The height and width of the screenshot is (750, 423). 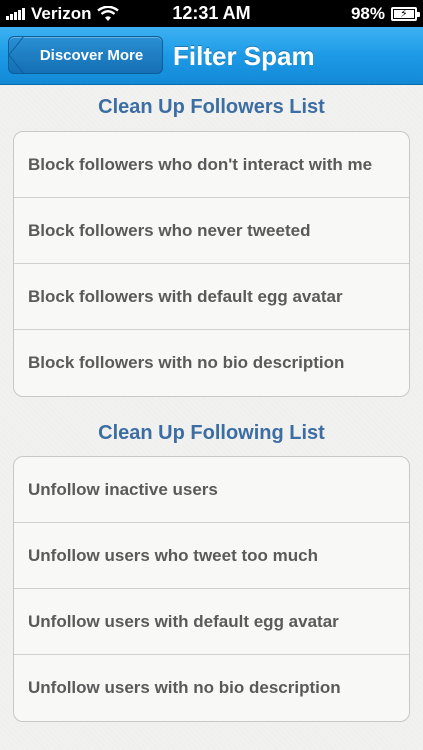 I want to click on list-item: Unfollow users with no bio description, so click(x=211, y=688).